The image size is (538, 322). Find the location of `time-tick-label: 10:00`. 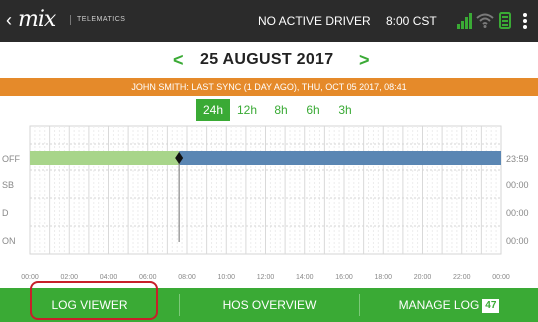

time-tick-label: 10:00 is located at coordinates (226, 277).